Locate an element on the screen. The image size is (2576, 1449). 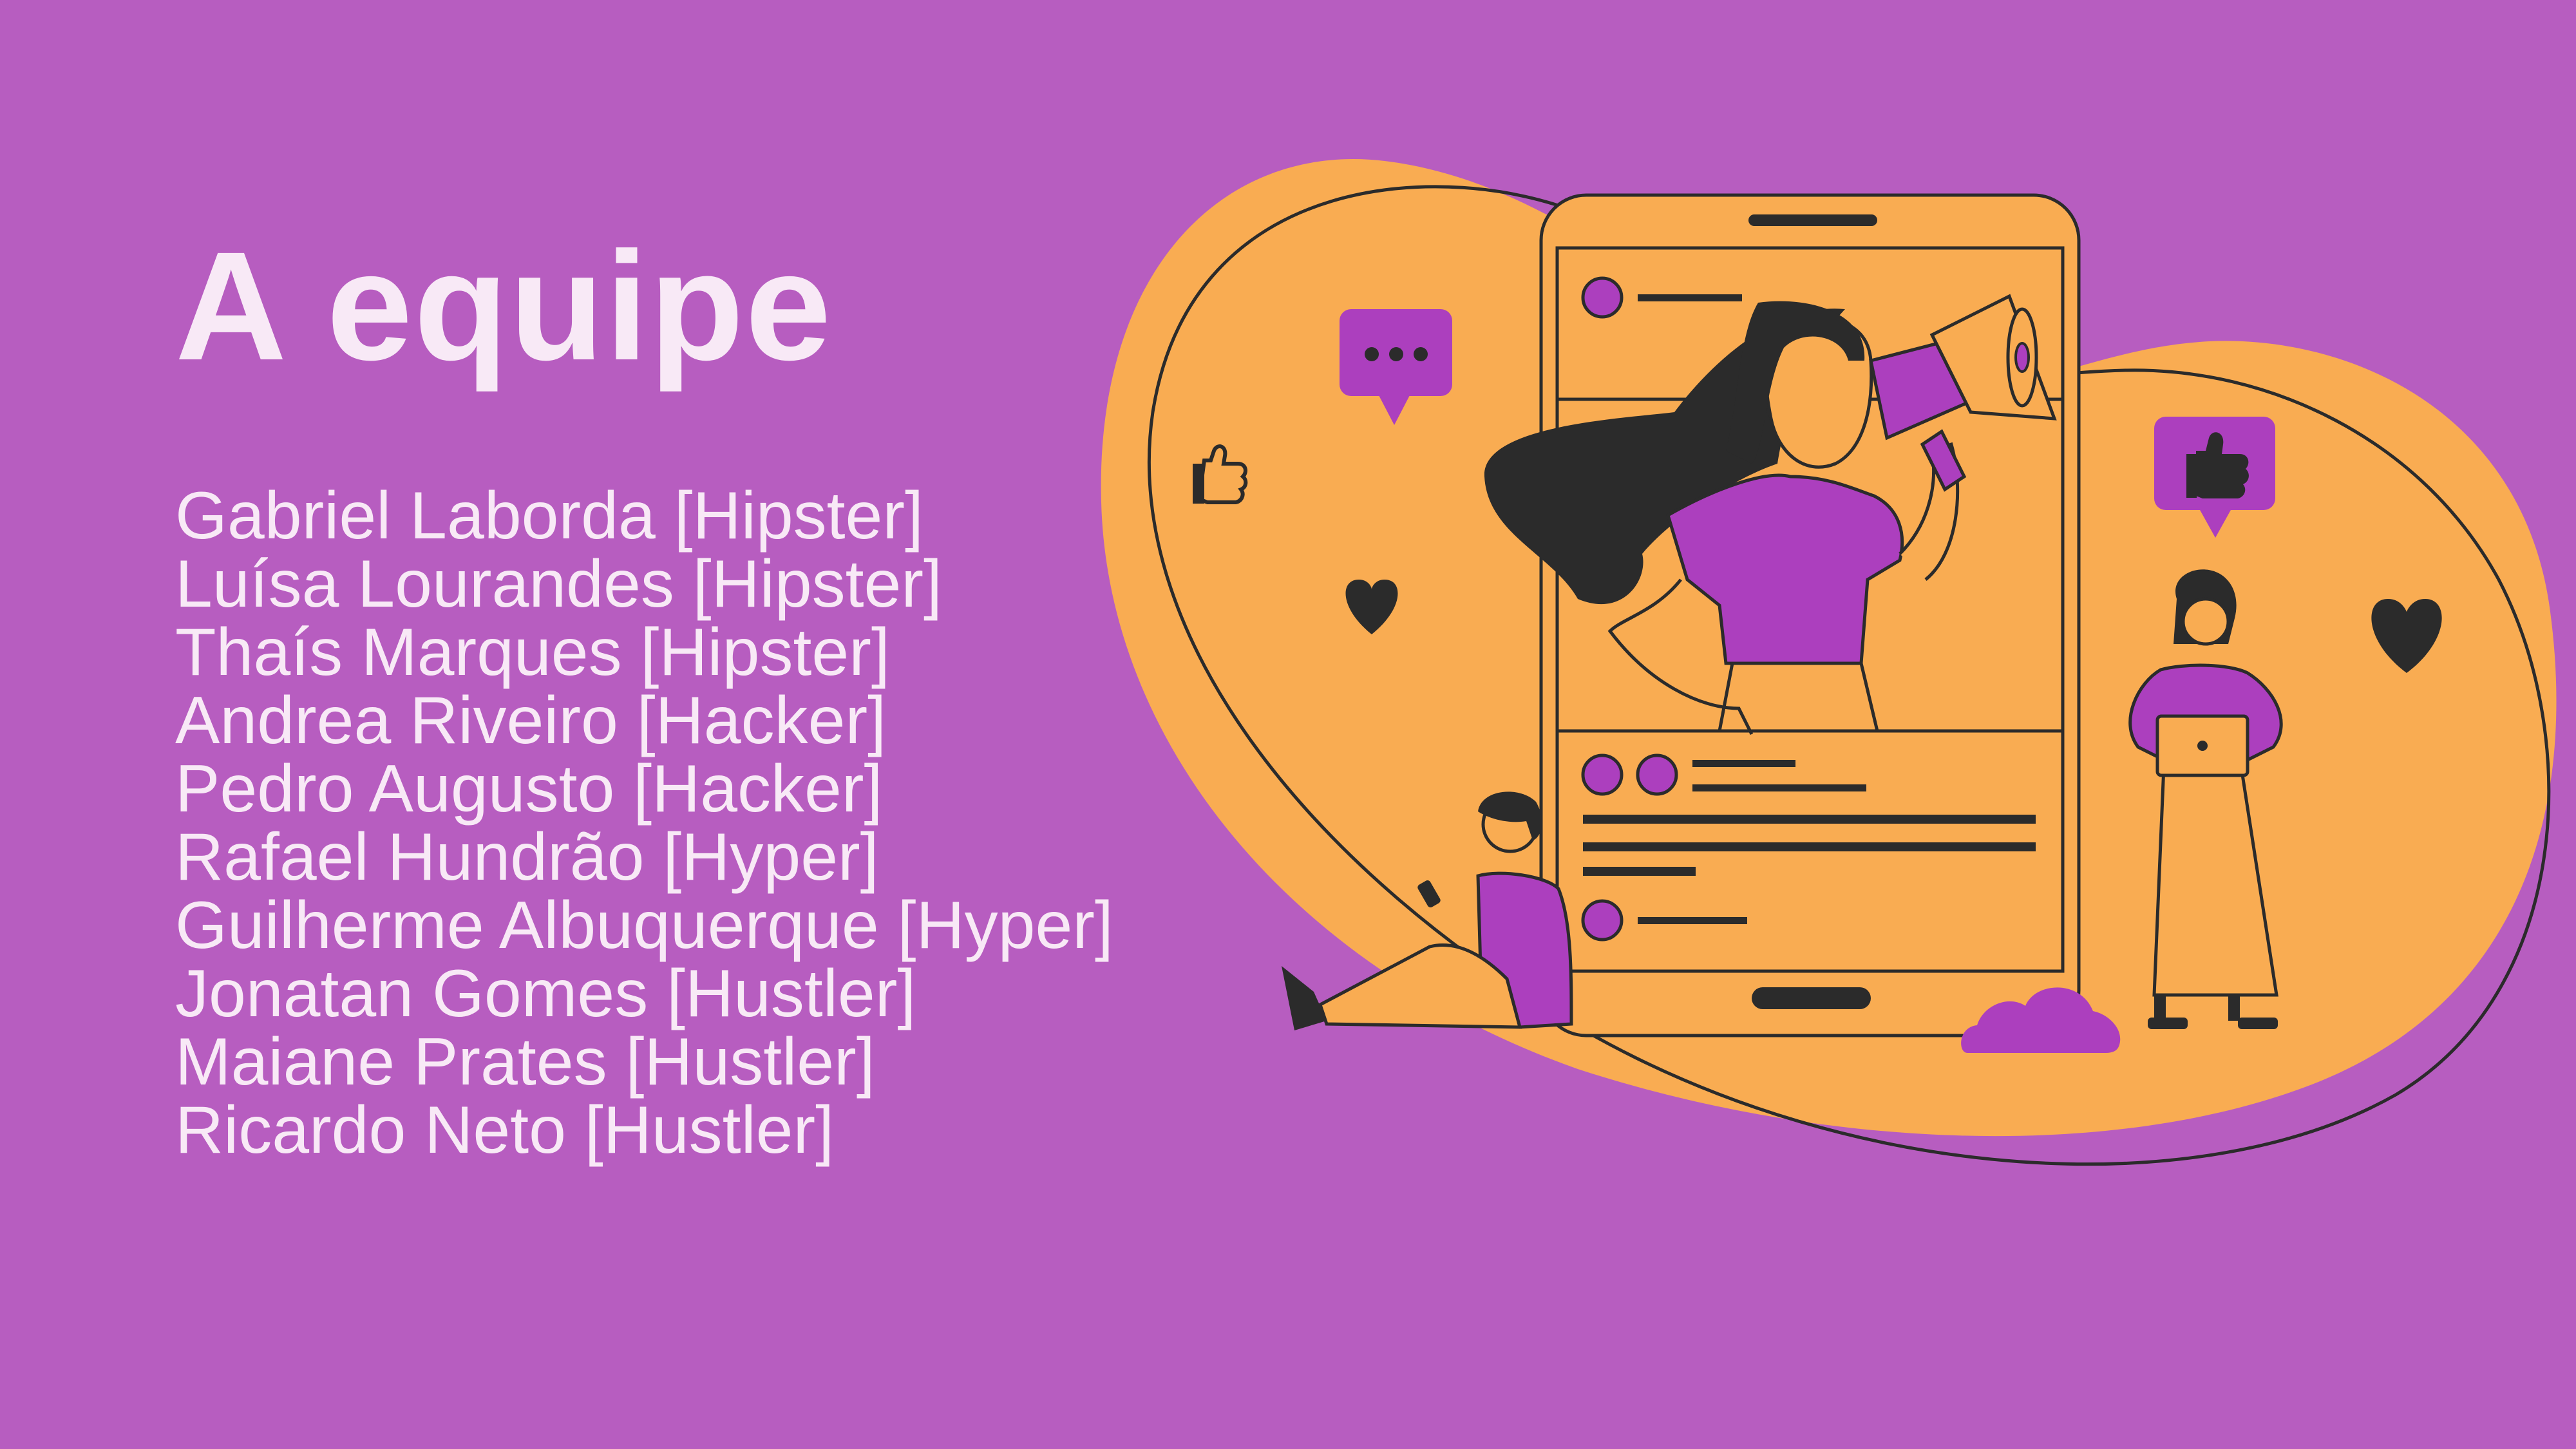
laptop-icon is located at coordinates (2202, 746).